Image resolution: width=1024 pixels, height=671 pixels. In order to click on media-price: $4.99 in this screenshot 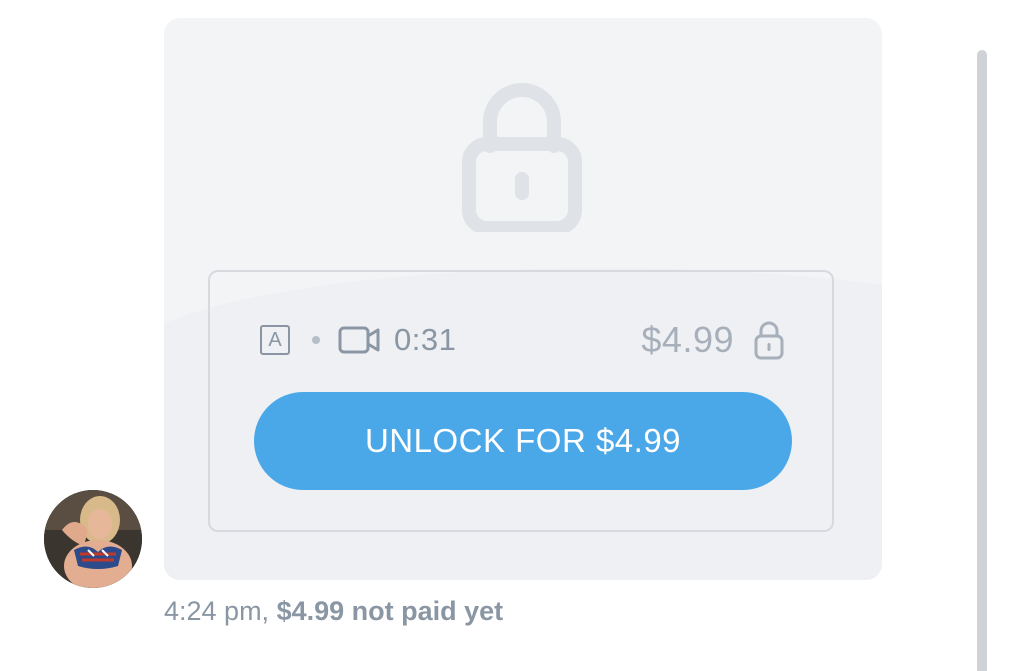, I will do `click(687, 339)`.